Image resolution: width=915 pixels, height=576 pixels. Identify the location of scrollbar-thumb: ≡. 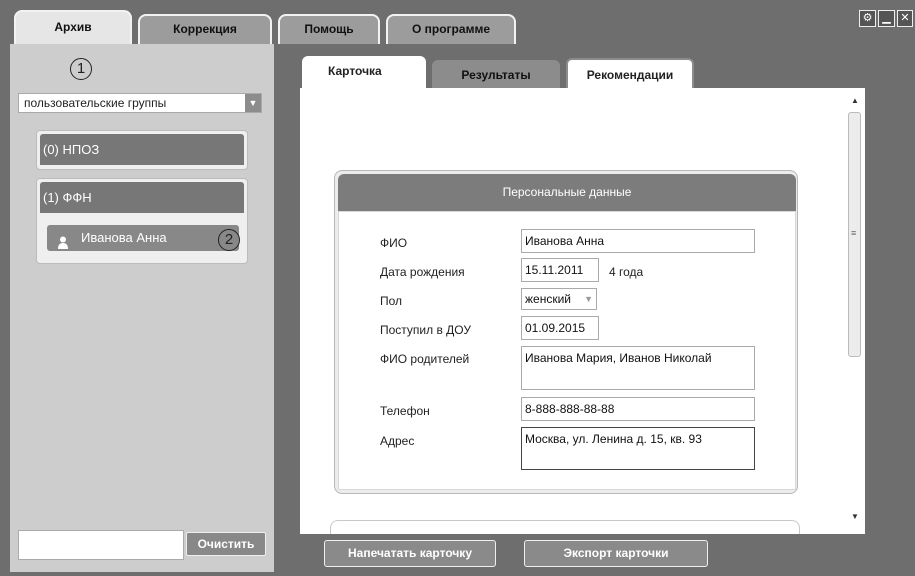
(854, 234).